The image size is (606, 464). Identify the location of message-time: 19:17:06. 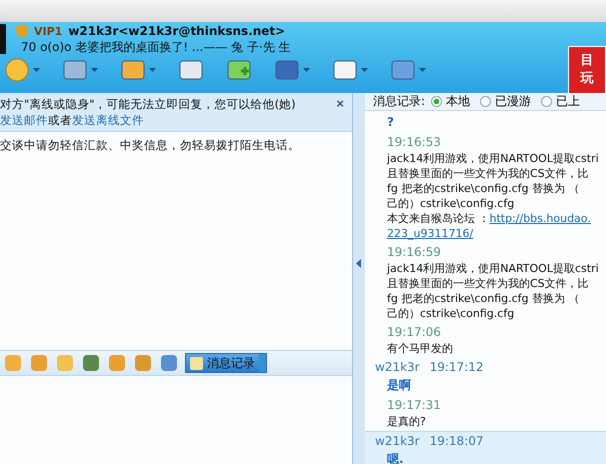
(414, 332).